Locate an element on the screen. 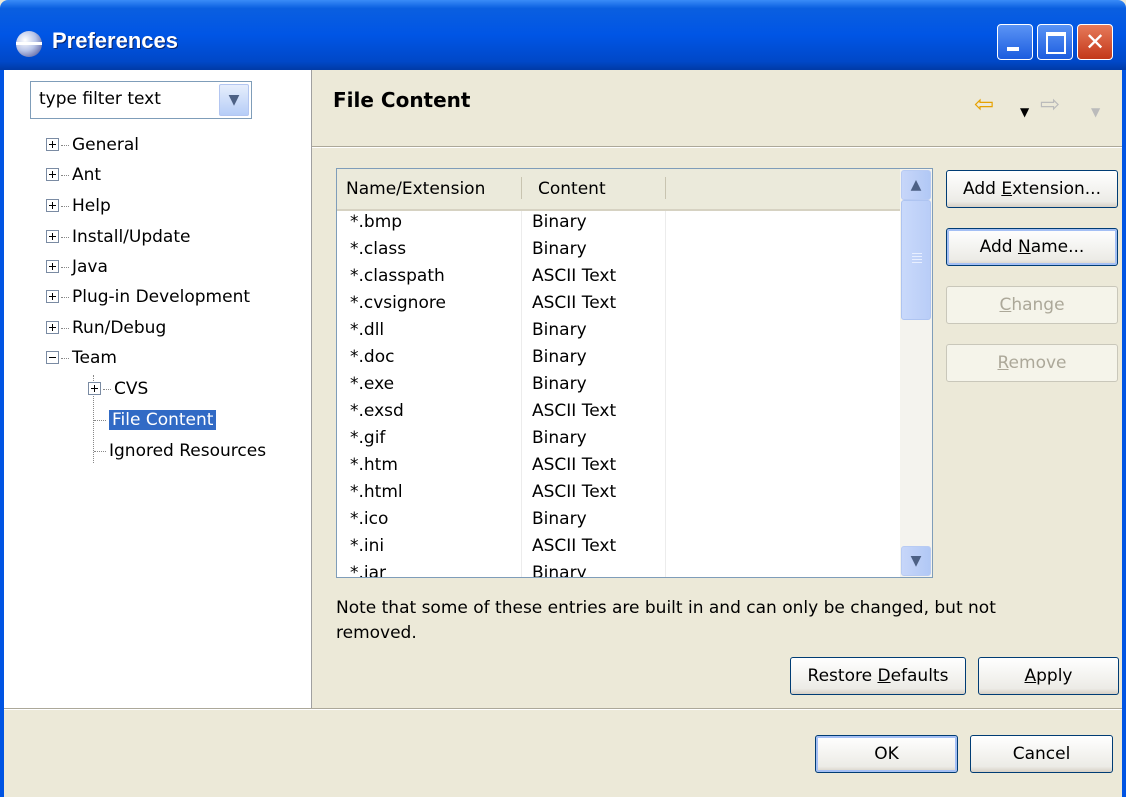 Image resolution: width=1126 pixels, height=797 pixels. table-row: *.cvsignore ASCII Text is located at coordinates (618, 305).